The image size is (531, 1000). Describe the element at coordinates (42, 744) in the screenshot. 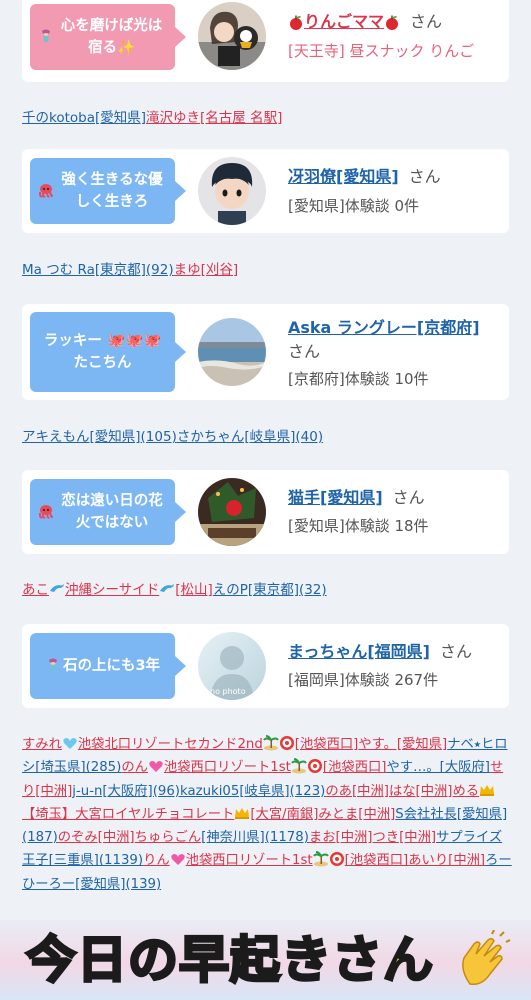

I see `user-link: すみれ` at that location.